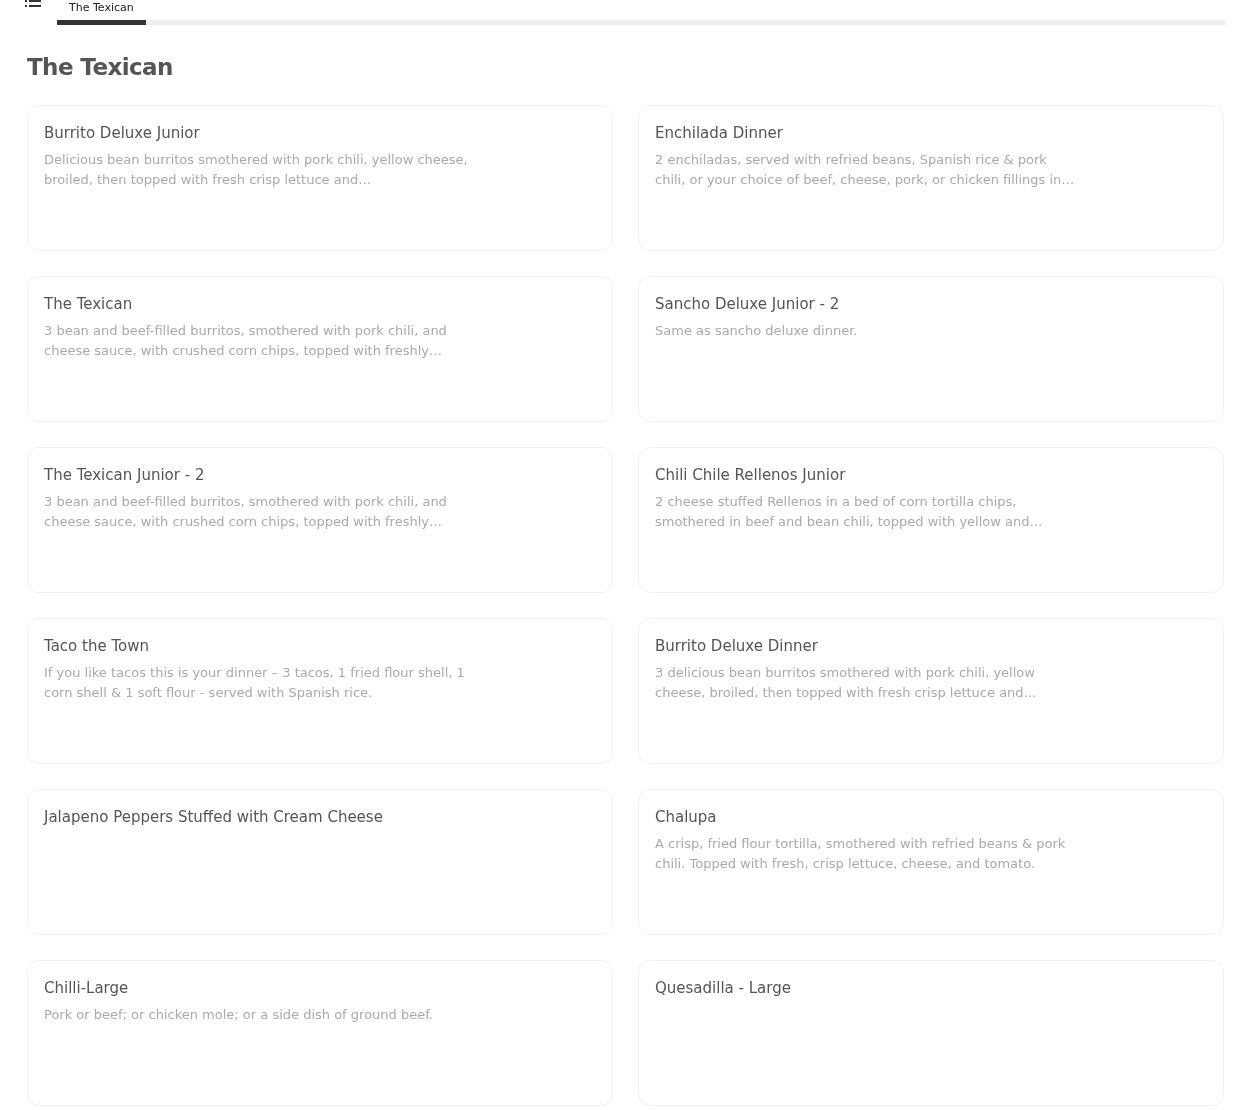 The image size is (1250, 1110). I want to click on item-name: Chalupa, so click(686, 817).